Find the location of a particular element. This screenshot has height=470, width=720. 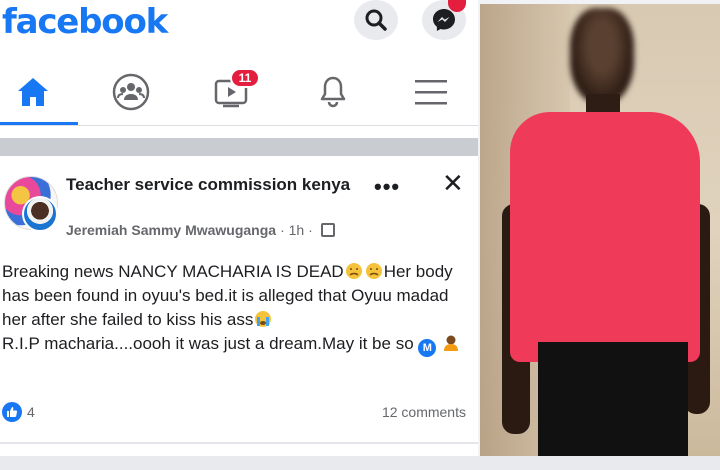

black-trousers is located at coordinates (613, 399).